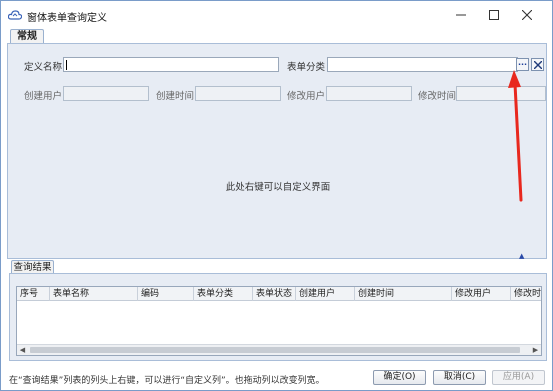 The image size is (553, 391). I want to click on created-time-field, so click(238, 93).